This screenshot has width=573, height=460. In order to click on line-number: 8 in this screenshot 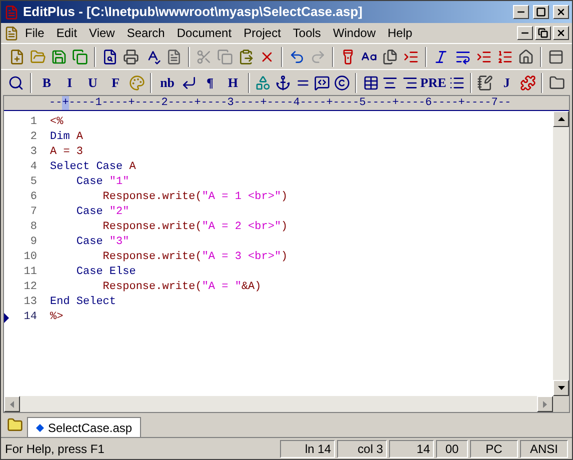, I will do `click(33, 227)`.